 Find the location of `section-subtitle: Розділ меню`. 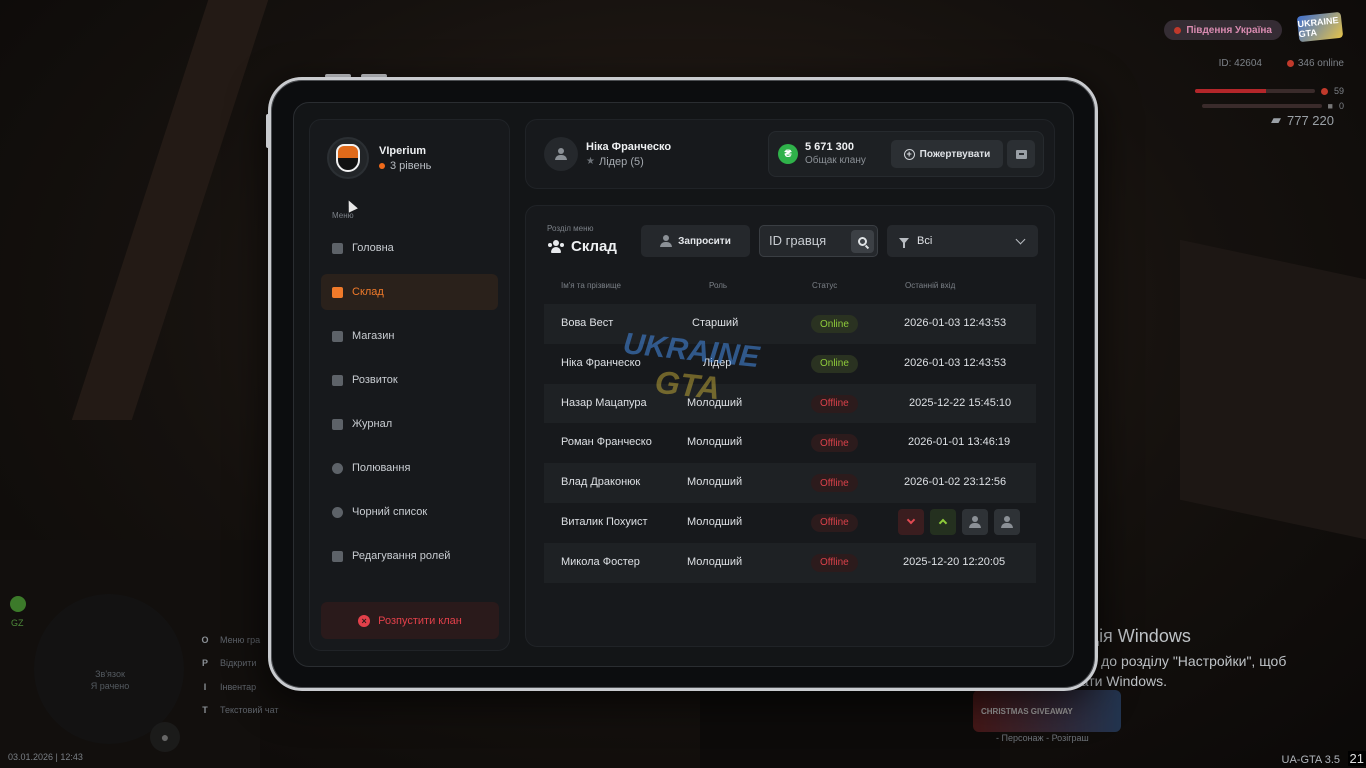

section-subtitle: Розділ меню is located at coordinates (570, 228).